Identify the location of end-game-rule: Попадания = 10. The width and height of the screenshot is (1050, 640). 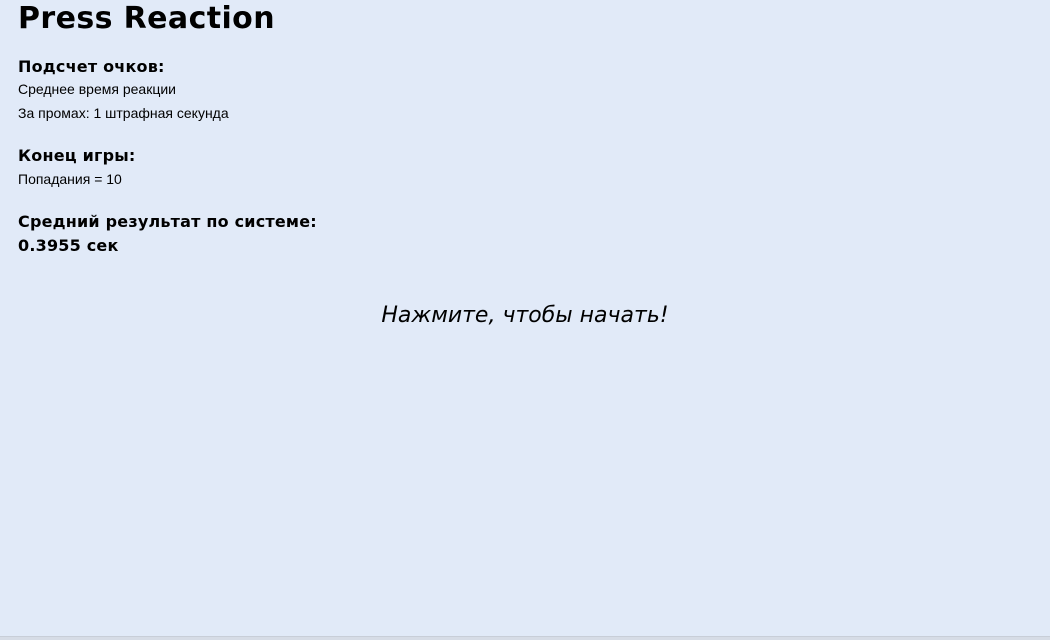
(70, 179).